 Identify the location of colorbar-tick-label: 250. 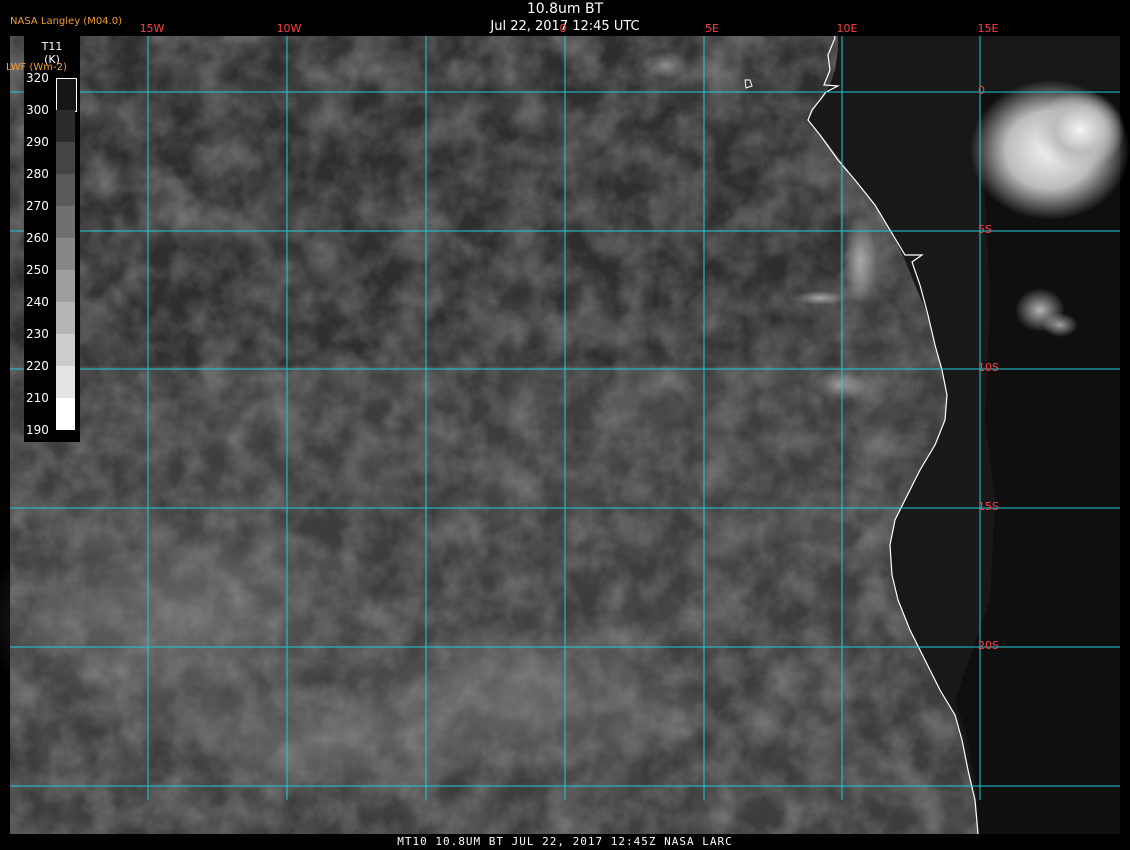
(37, 270).